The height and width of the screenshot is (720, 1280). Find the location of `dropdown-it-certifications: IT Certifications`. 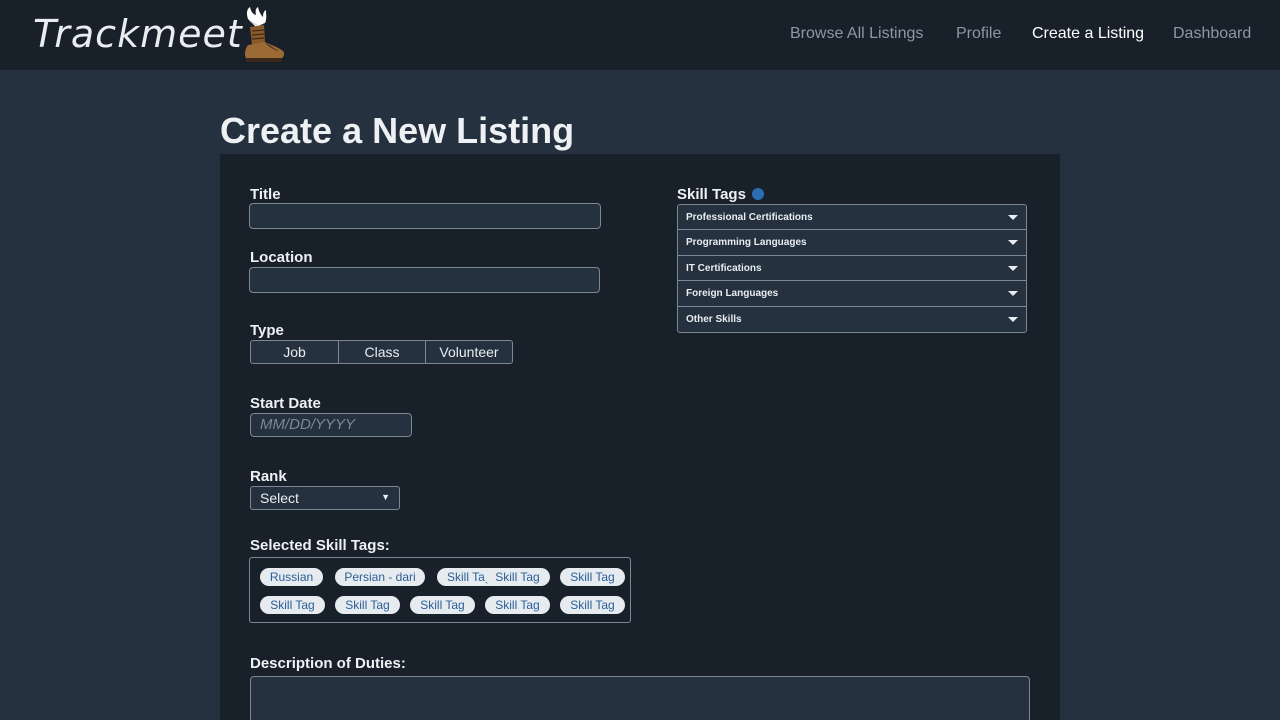

dropdown-it-certifications: IT Certifications is located at coordinates (852, 269).